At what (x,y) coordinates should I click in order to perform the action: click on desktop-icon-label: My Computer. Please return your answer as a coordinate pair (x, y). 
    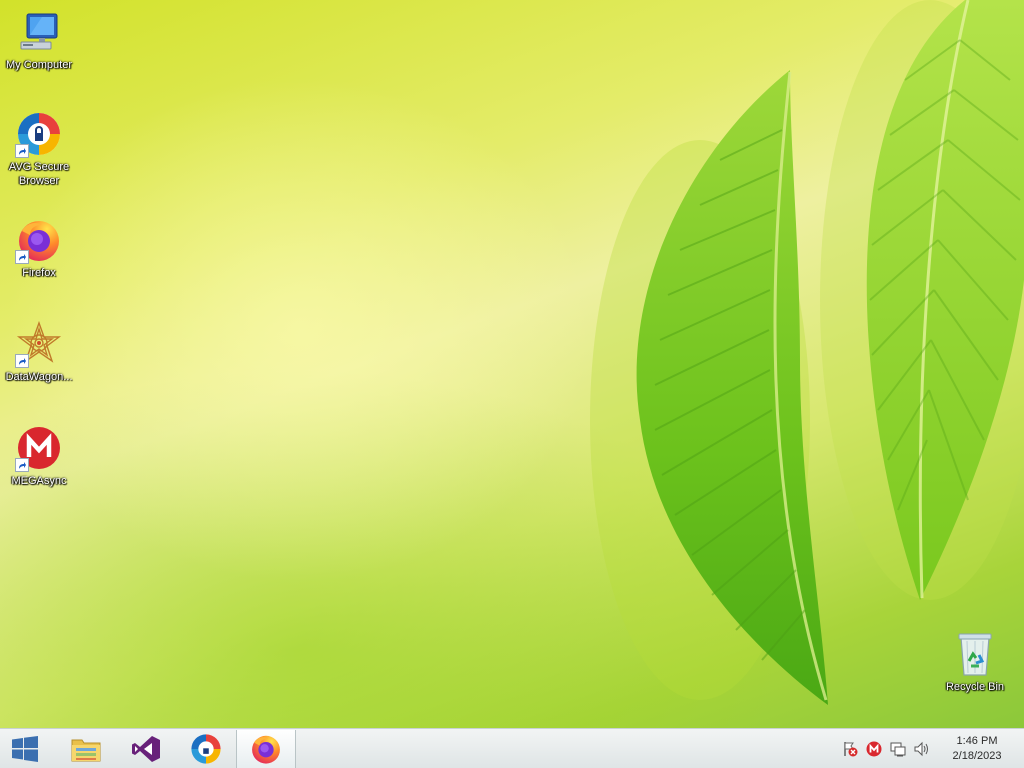
    Looking at the image, I should click on (39, 65).